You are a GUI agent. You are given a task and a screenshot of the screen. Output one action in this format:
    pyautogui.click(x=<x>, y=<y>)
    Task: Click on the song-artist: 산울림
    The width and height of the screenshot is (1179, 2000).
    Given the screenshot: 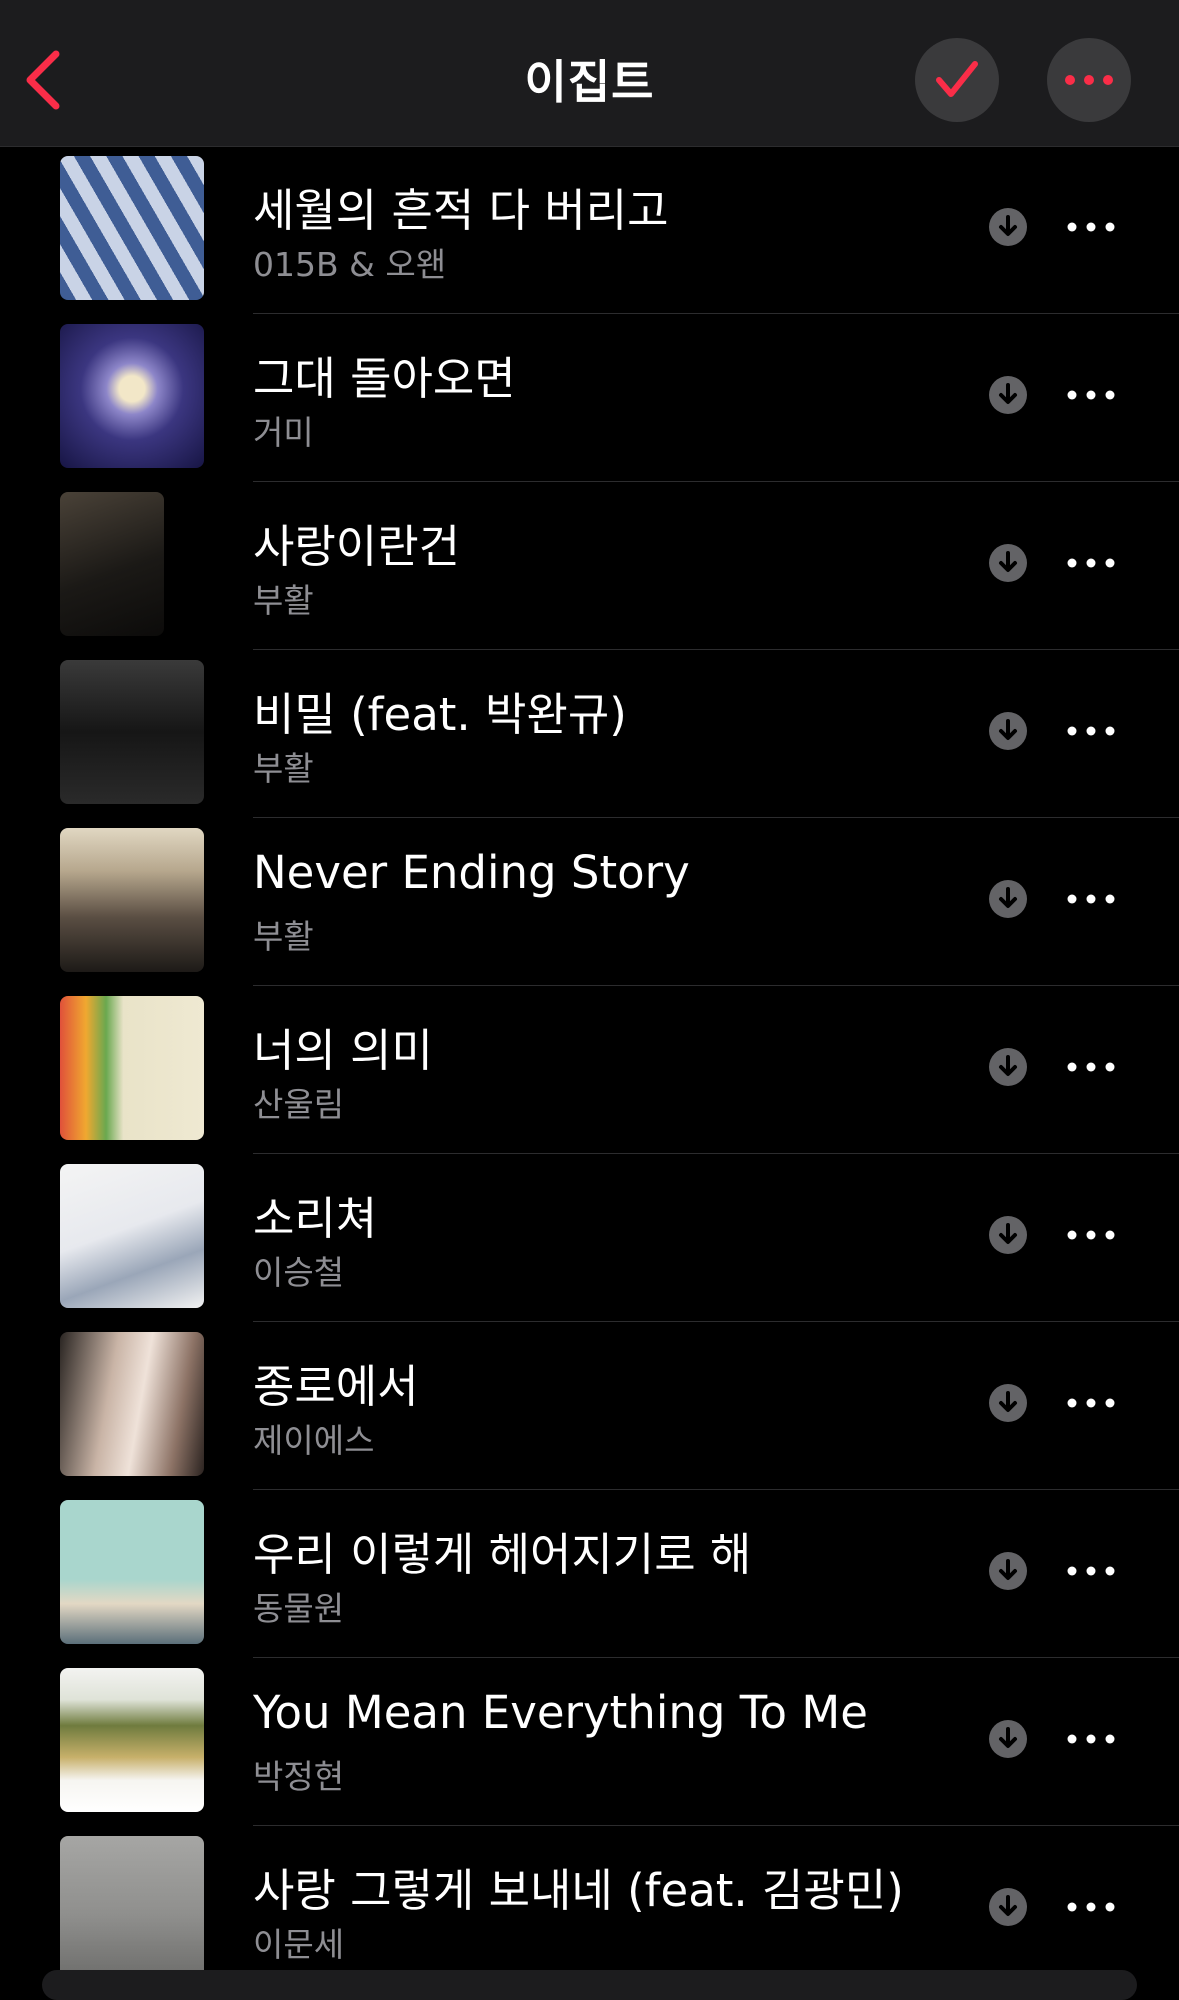 What is the action you would take?
    pyautogui.click(x=299, y=1104)
    